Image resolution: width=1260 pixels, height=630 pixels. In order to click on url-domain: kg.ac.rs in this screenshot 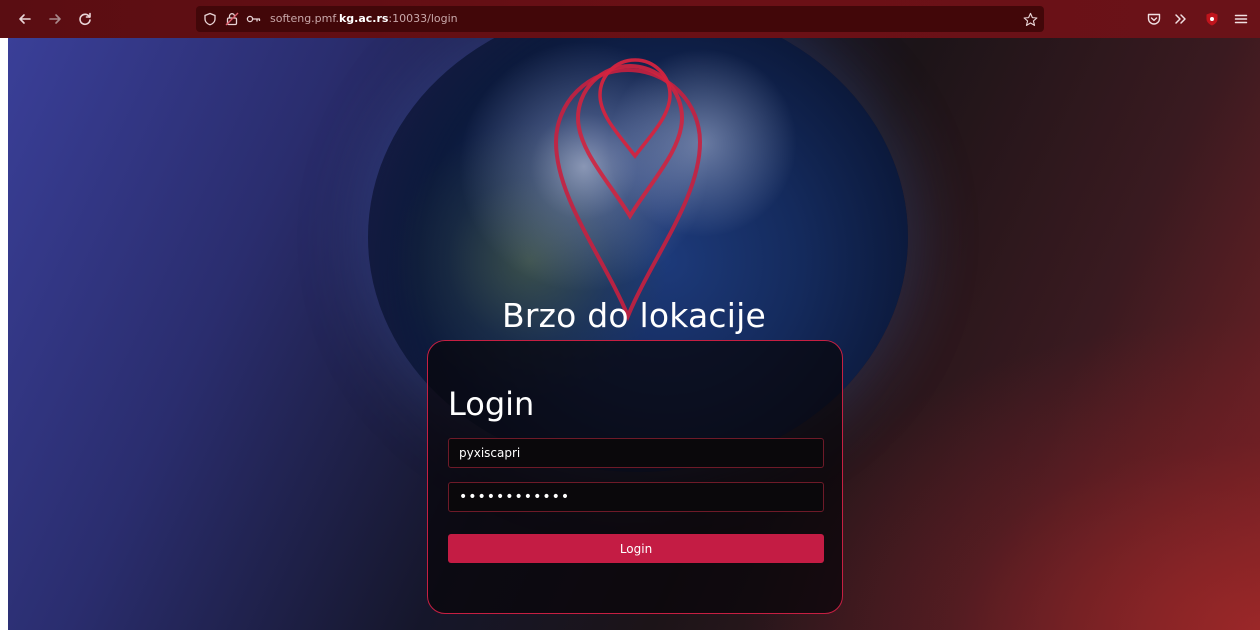, I will do `click(363, 18)`.